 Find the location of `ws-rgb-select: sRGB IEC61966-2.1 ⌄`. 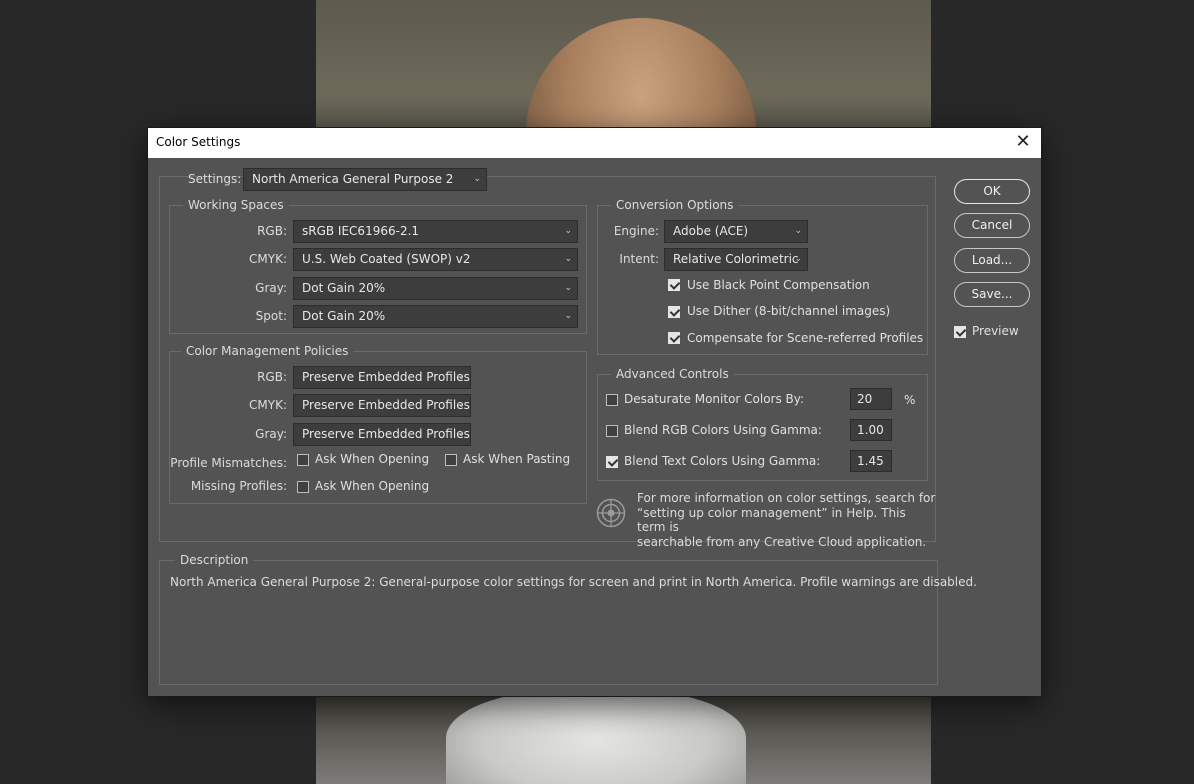

ws-rgb-select: sRGB IEC61966-2.1 ⌄ is located at coordinates (435, 231).